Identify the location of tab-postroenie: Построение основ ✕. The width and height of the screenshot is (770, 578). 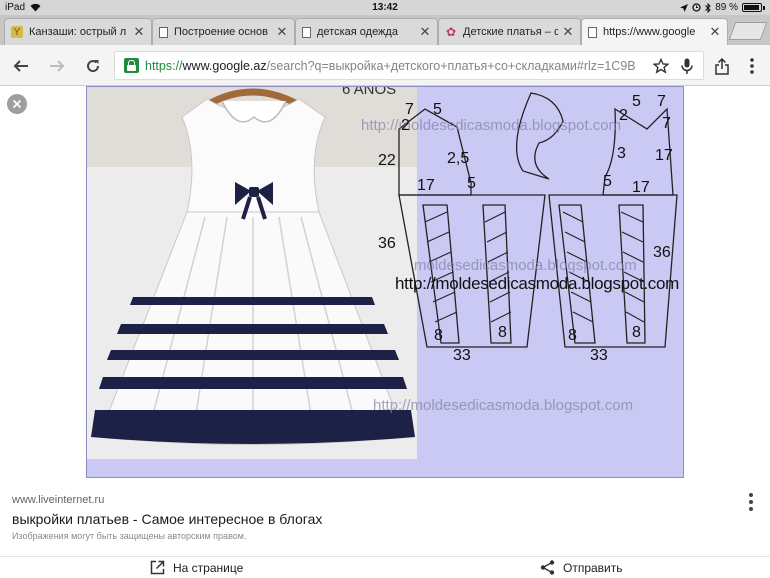
(223, 31).